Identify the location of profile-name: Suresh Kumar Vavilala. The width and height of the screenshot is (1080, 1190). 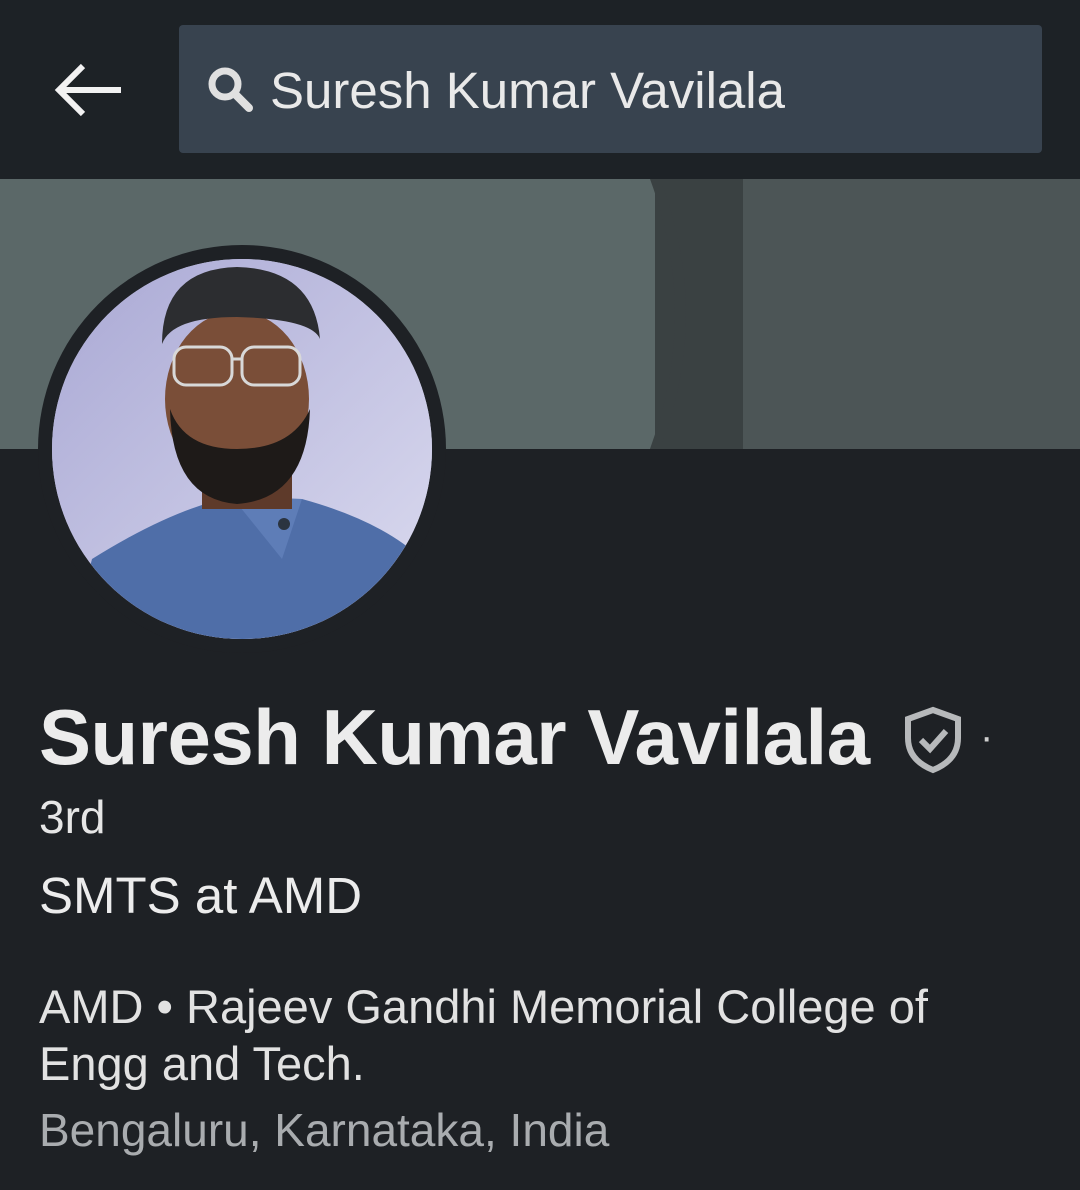
(454, 737).